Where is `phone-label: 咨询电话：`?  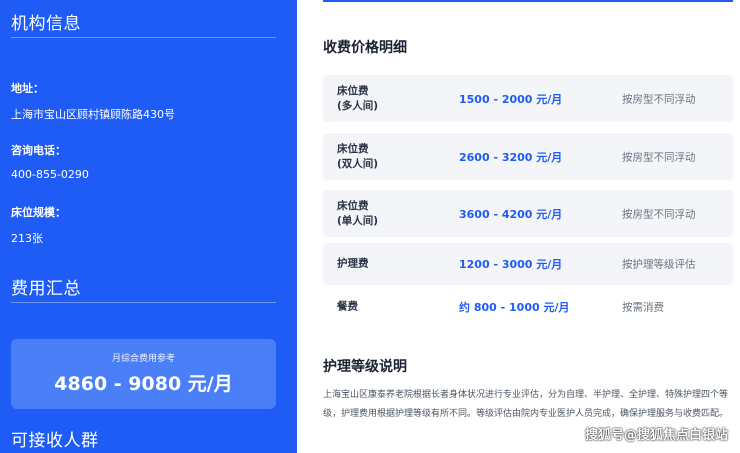 phone-label: 咨询电话： is located at coordinates (38, 150).